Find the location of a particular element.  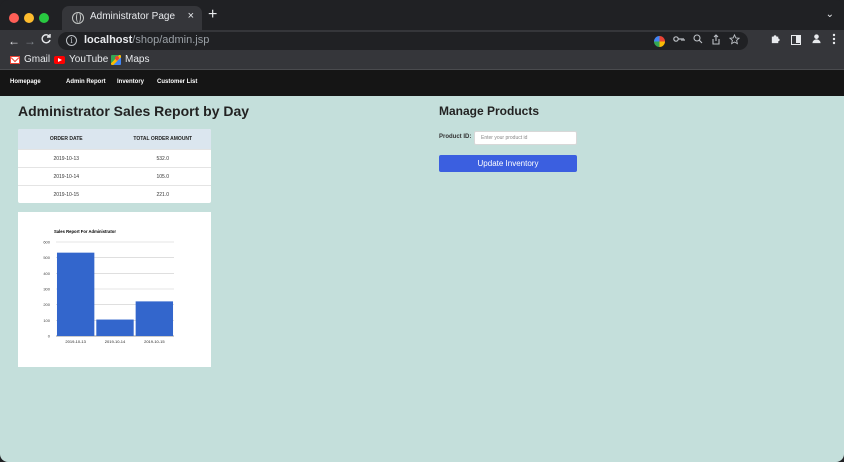

bookmarks-bar: Gmail YouTube Maps is located at coordinates (422, 61).